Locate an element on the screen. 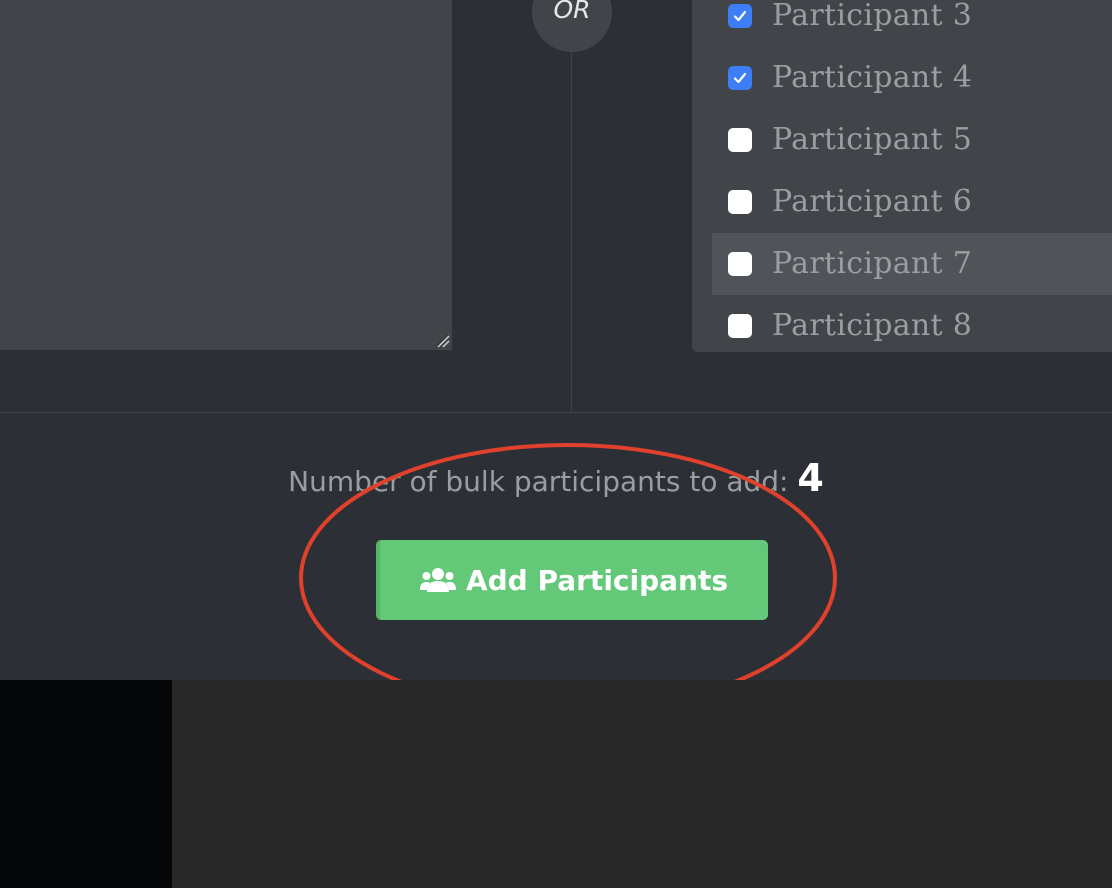  participant-label: Participant 4 is located at coordinates (872, 77).